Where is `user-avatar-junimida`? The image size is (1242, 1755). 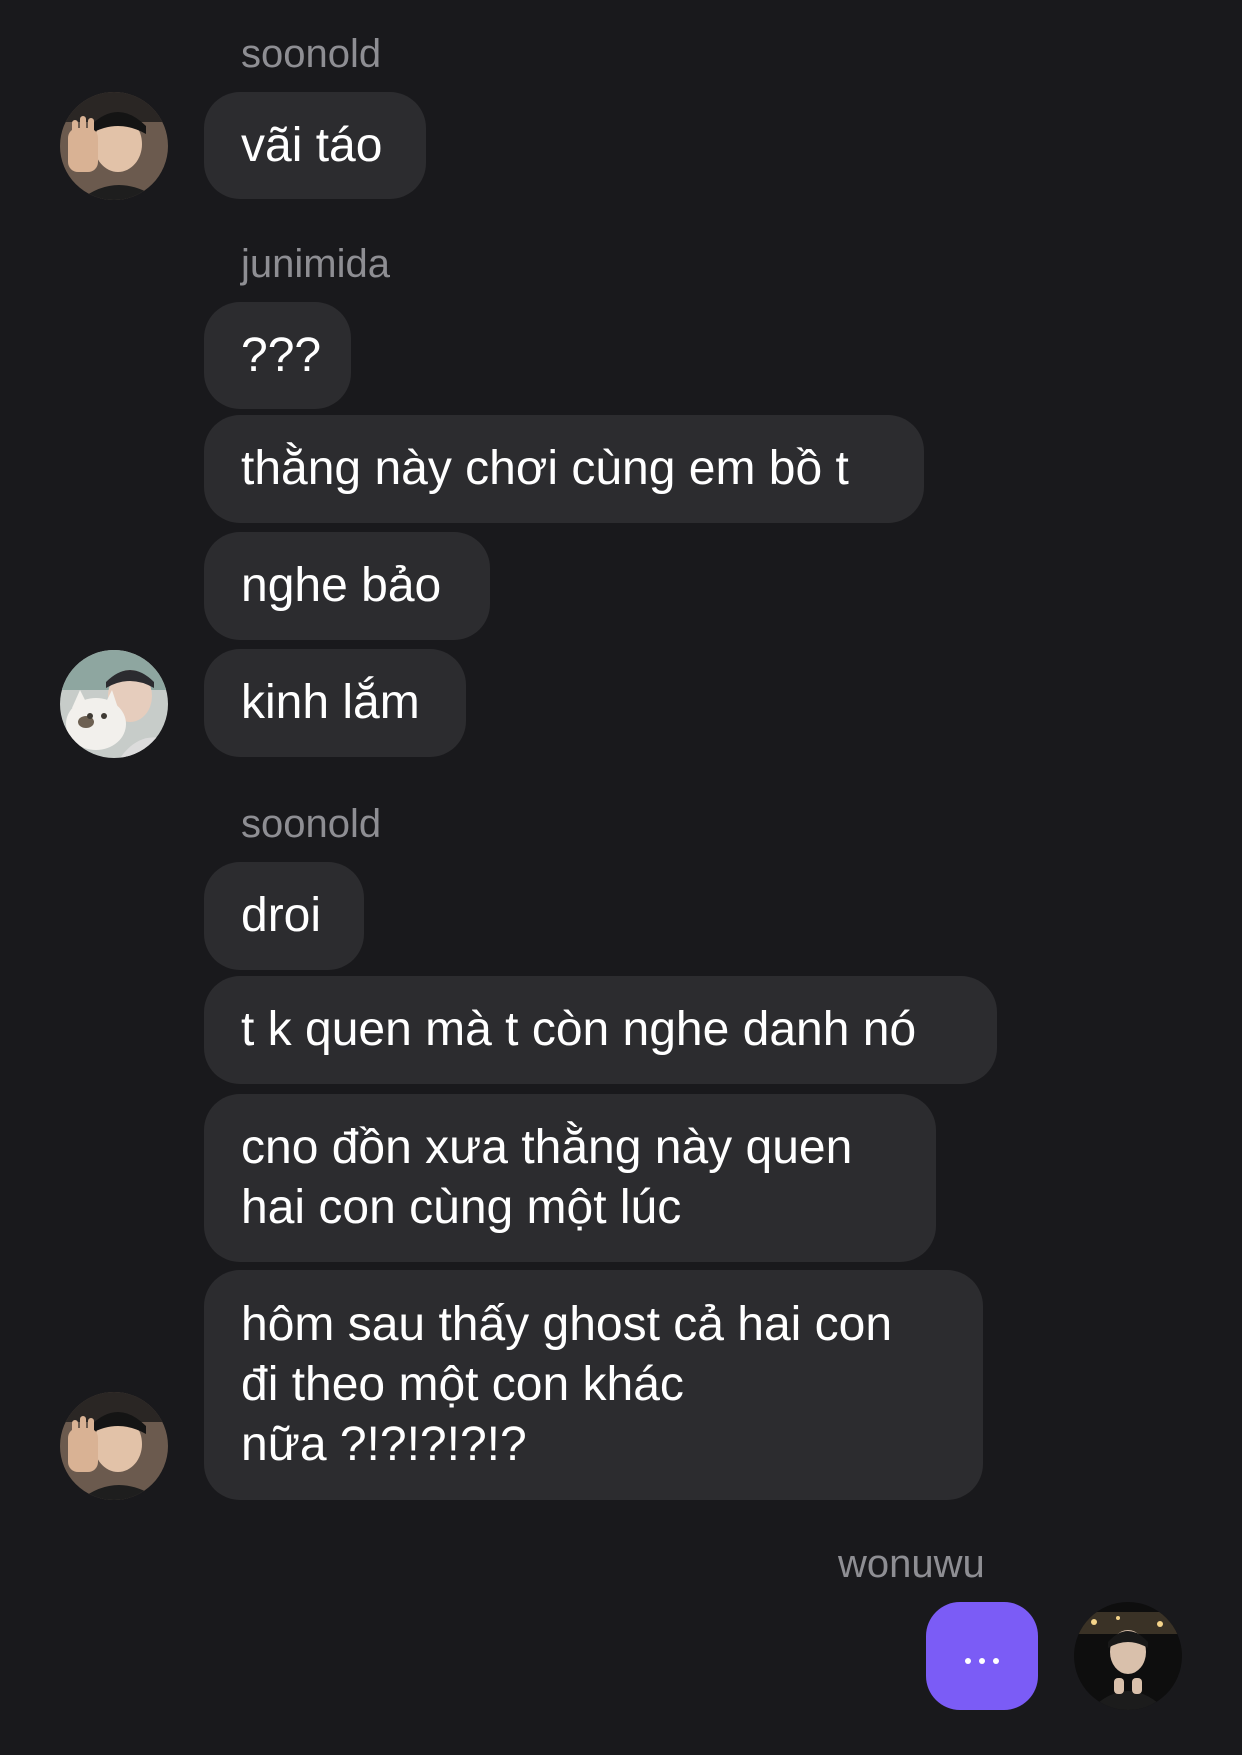 user-avatar-junimida is located at coordinates (114, 704).